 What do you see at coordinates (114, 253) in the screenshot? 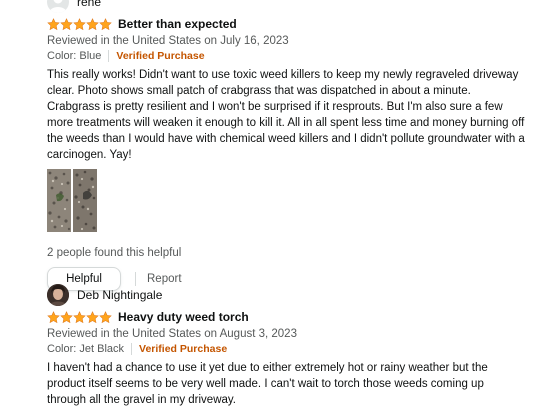
I see `helpful-count: 2 people found this helpful` at bounding box center [114, 253].